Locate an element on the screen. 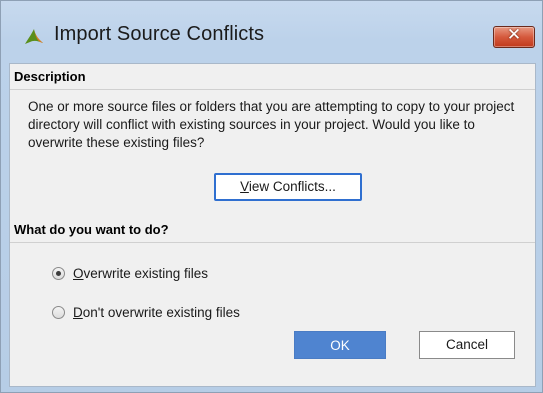  radio-dont-overwrite: Don't overwrite existing files is located at coordinates (146, 312).